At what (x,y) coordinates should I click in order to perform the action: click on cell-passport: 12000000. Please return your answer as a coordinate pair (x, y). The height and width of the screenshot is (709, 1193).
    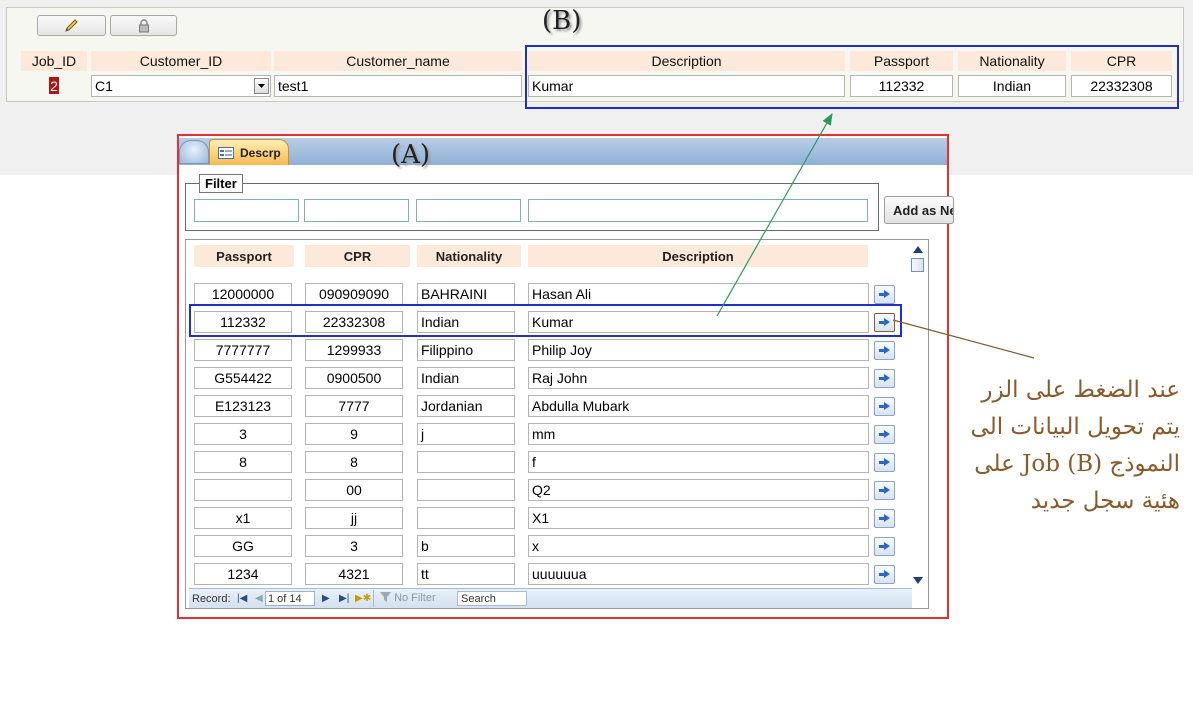
    Looking at the image, I should click on (243, 294).